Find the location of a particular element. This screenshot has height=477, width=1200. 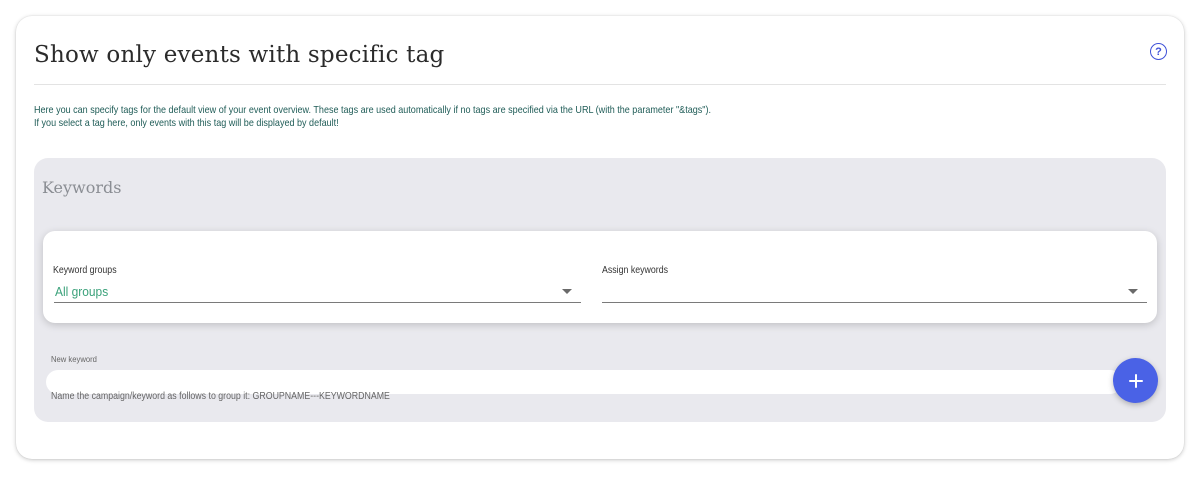

title-divider is located at coordinates (600, 84).